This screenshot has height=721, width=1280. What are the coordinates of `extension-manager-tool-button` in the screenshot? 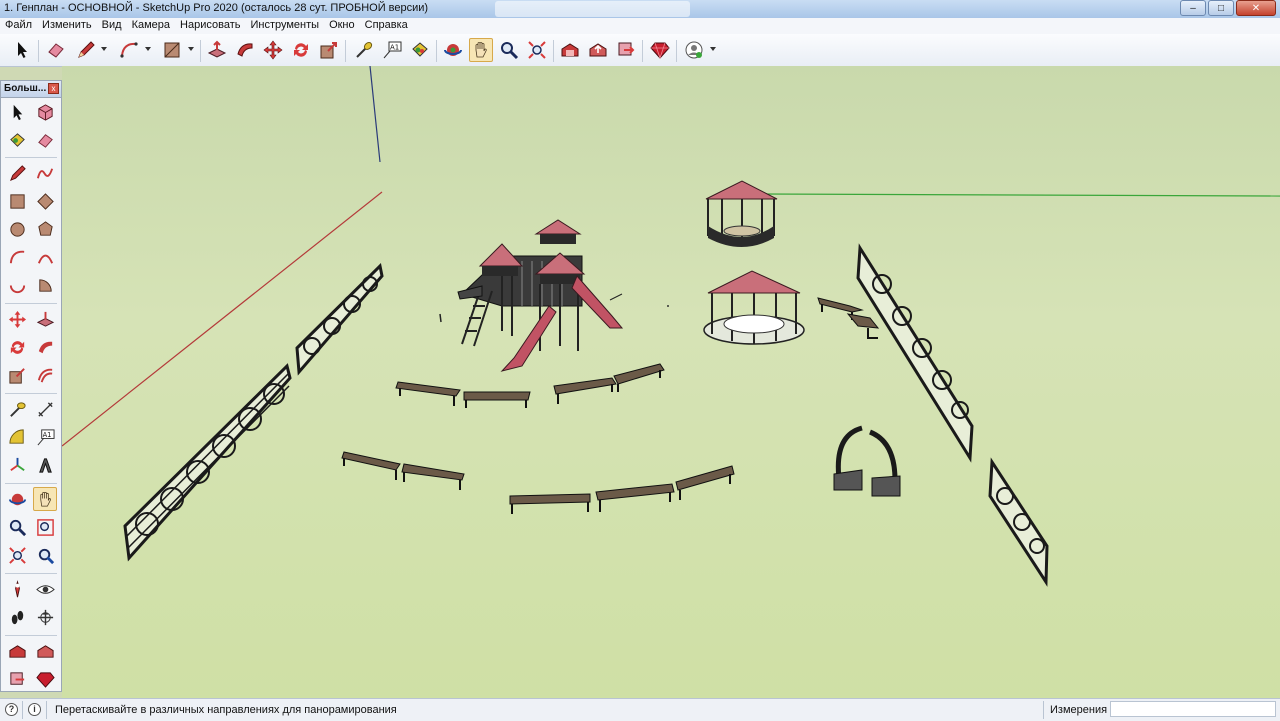 It's located at (45, 679).